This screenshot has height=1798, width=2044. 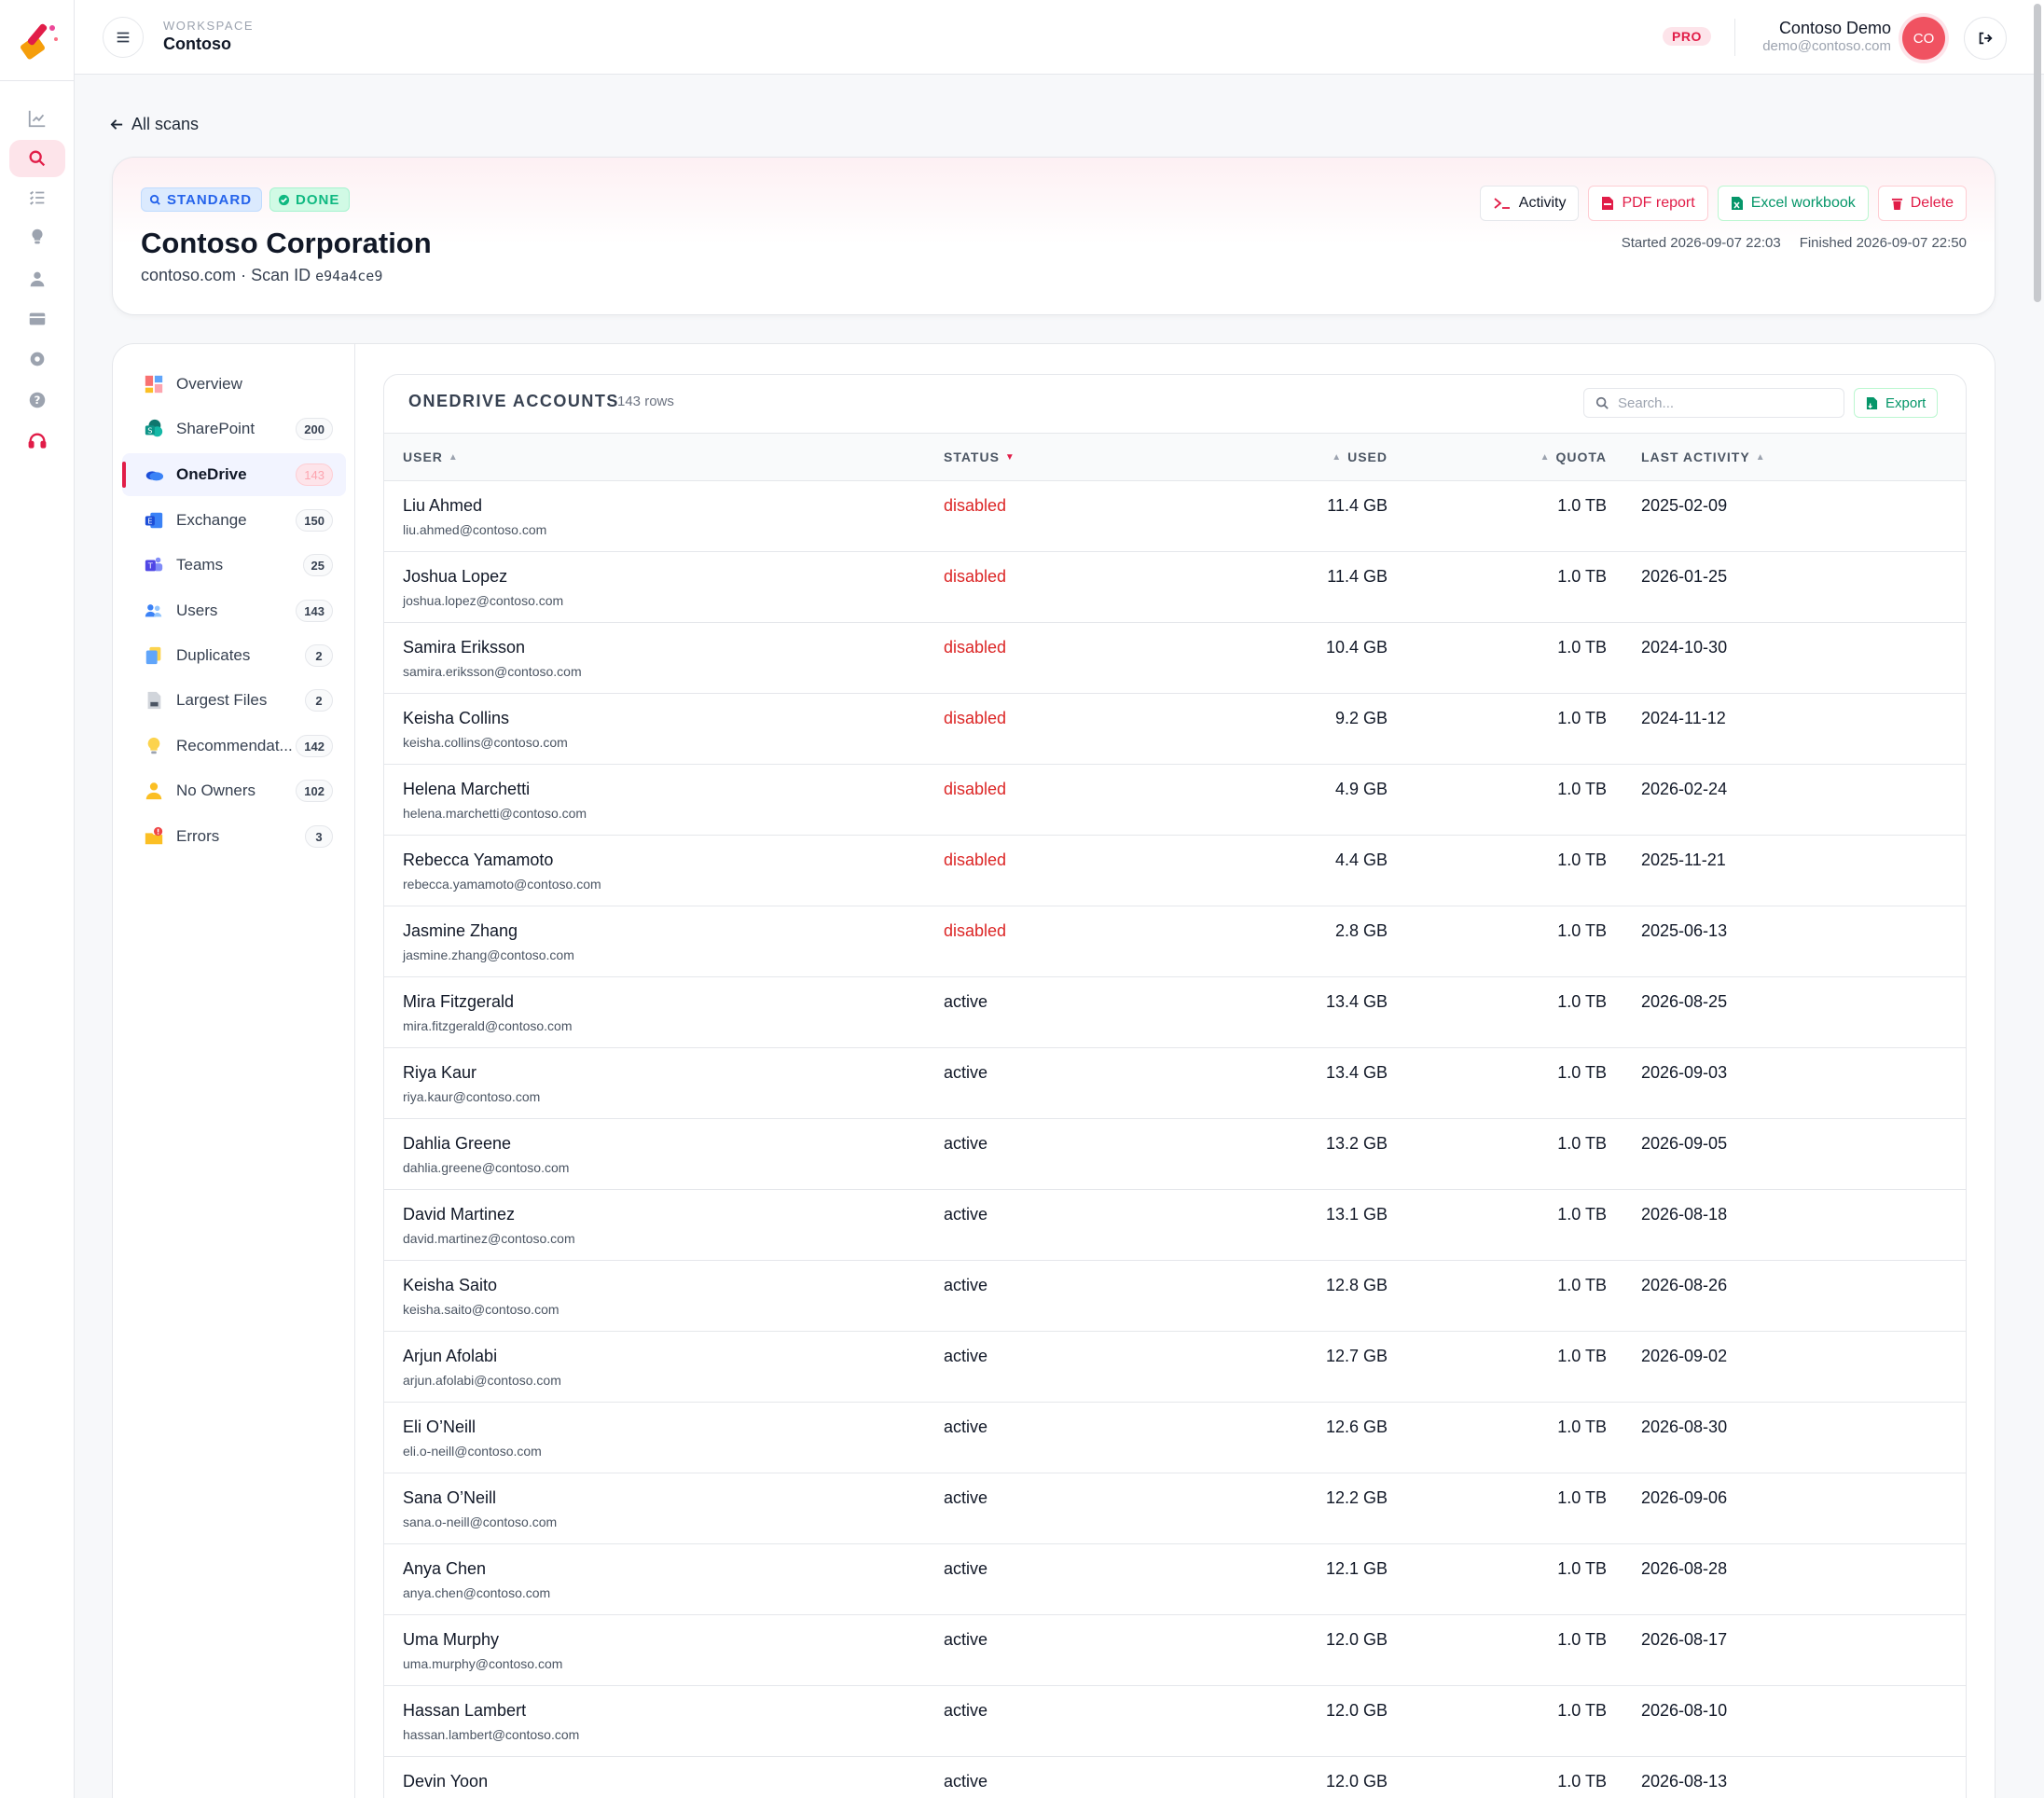 I want to click on nav-item-overview: Overview, so click(x=234, y=384).